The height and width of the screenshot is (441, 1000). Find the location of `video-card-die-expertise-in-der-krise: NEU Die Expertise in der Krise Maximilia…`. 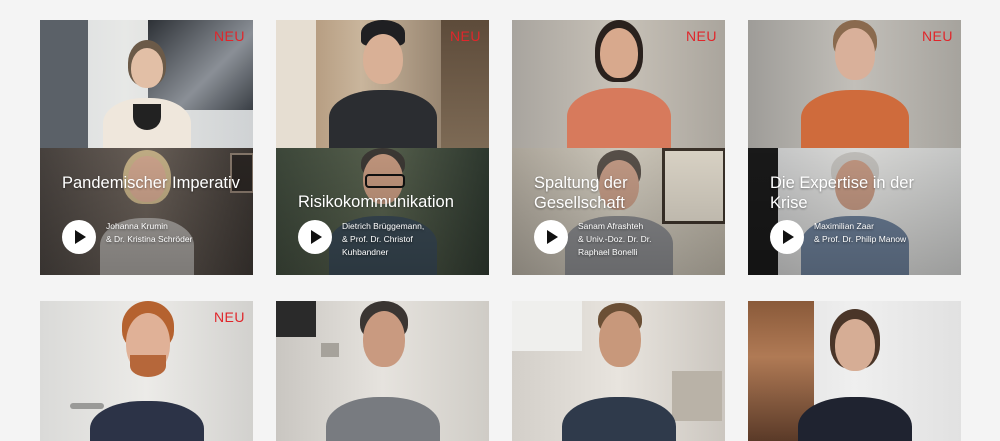

video-card-die-expertise-in-der-krise: NEU Die Expertise in der Krise Maximilia… is located at coordinates (854, 147).